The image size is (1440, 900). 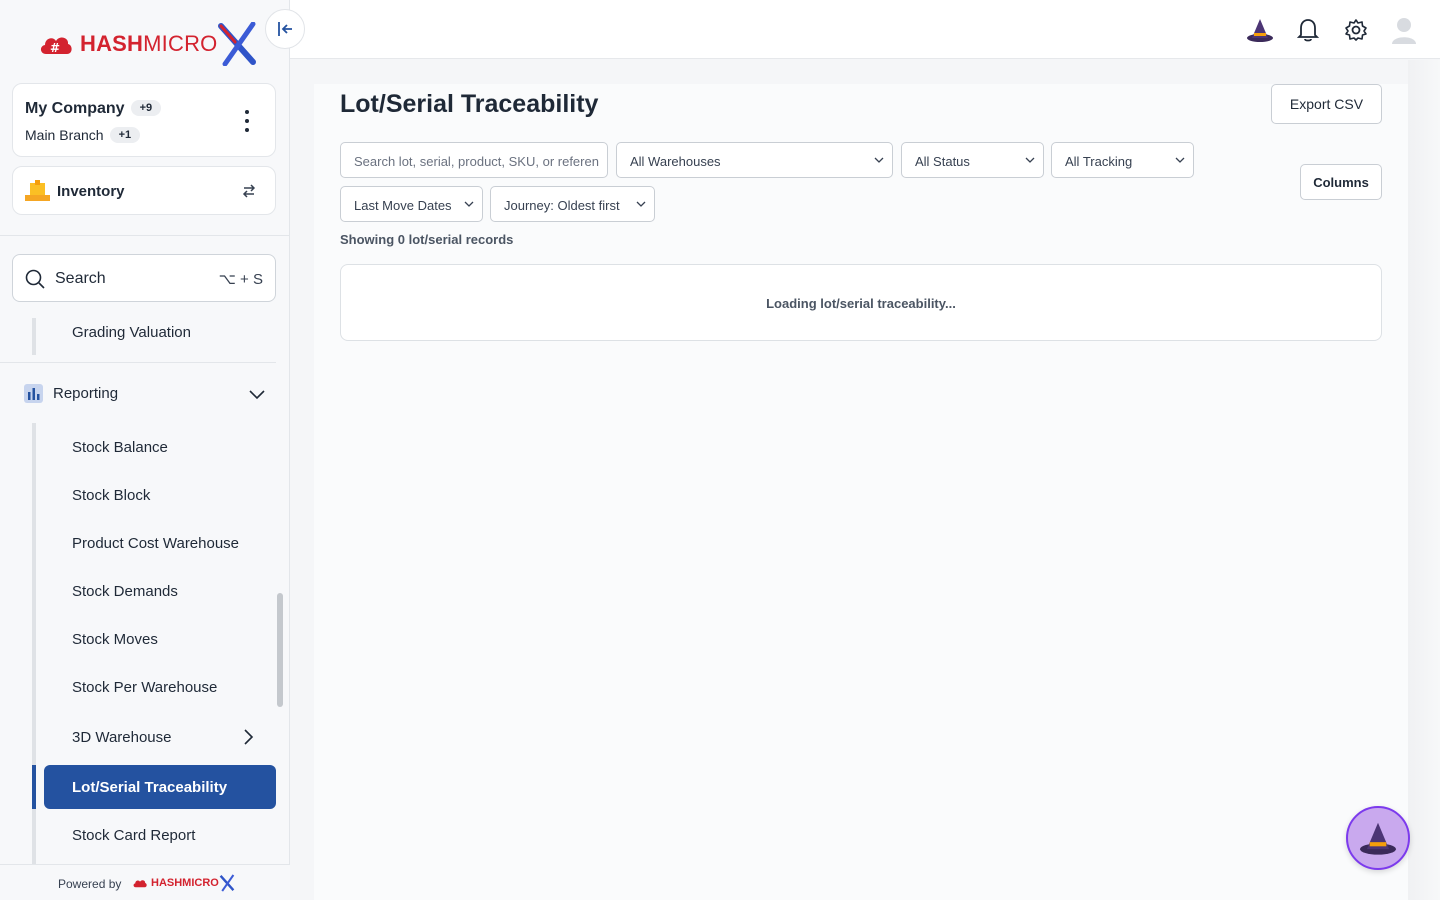 What do you see at coordinates (562, 205) in the screenshot?
I see `journey-select-value: Journey: Oldest first` at bounding box center [562, 205].